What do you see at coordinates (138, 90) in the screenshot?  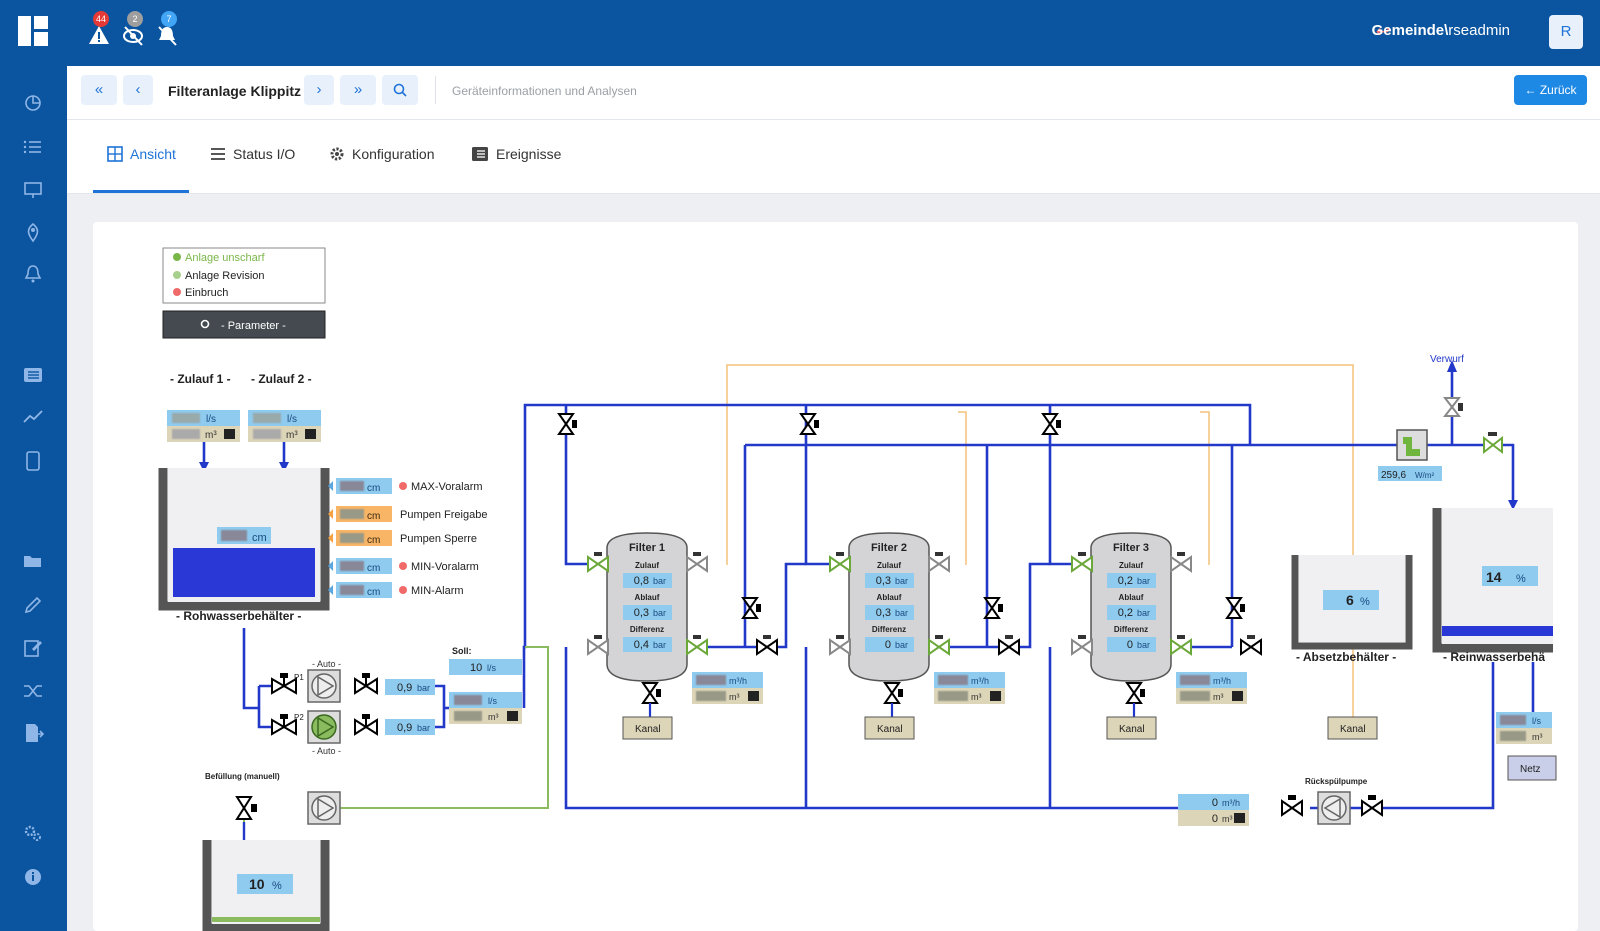 I see `previous-device-button: ‹` at bounding box center [138, 90].